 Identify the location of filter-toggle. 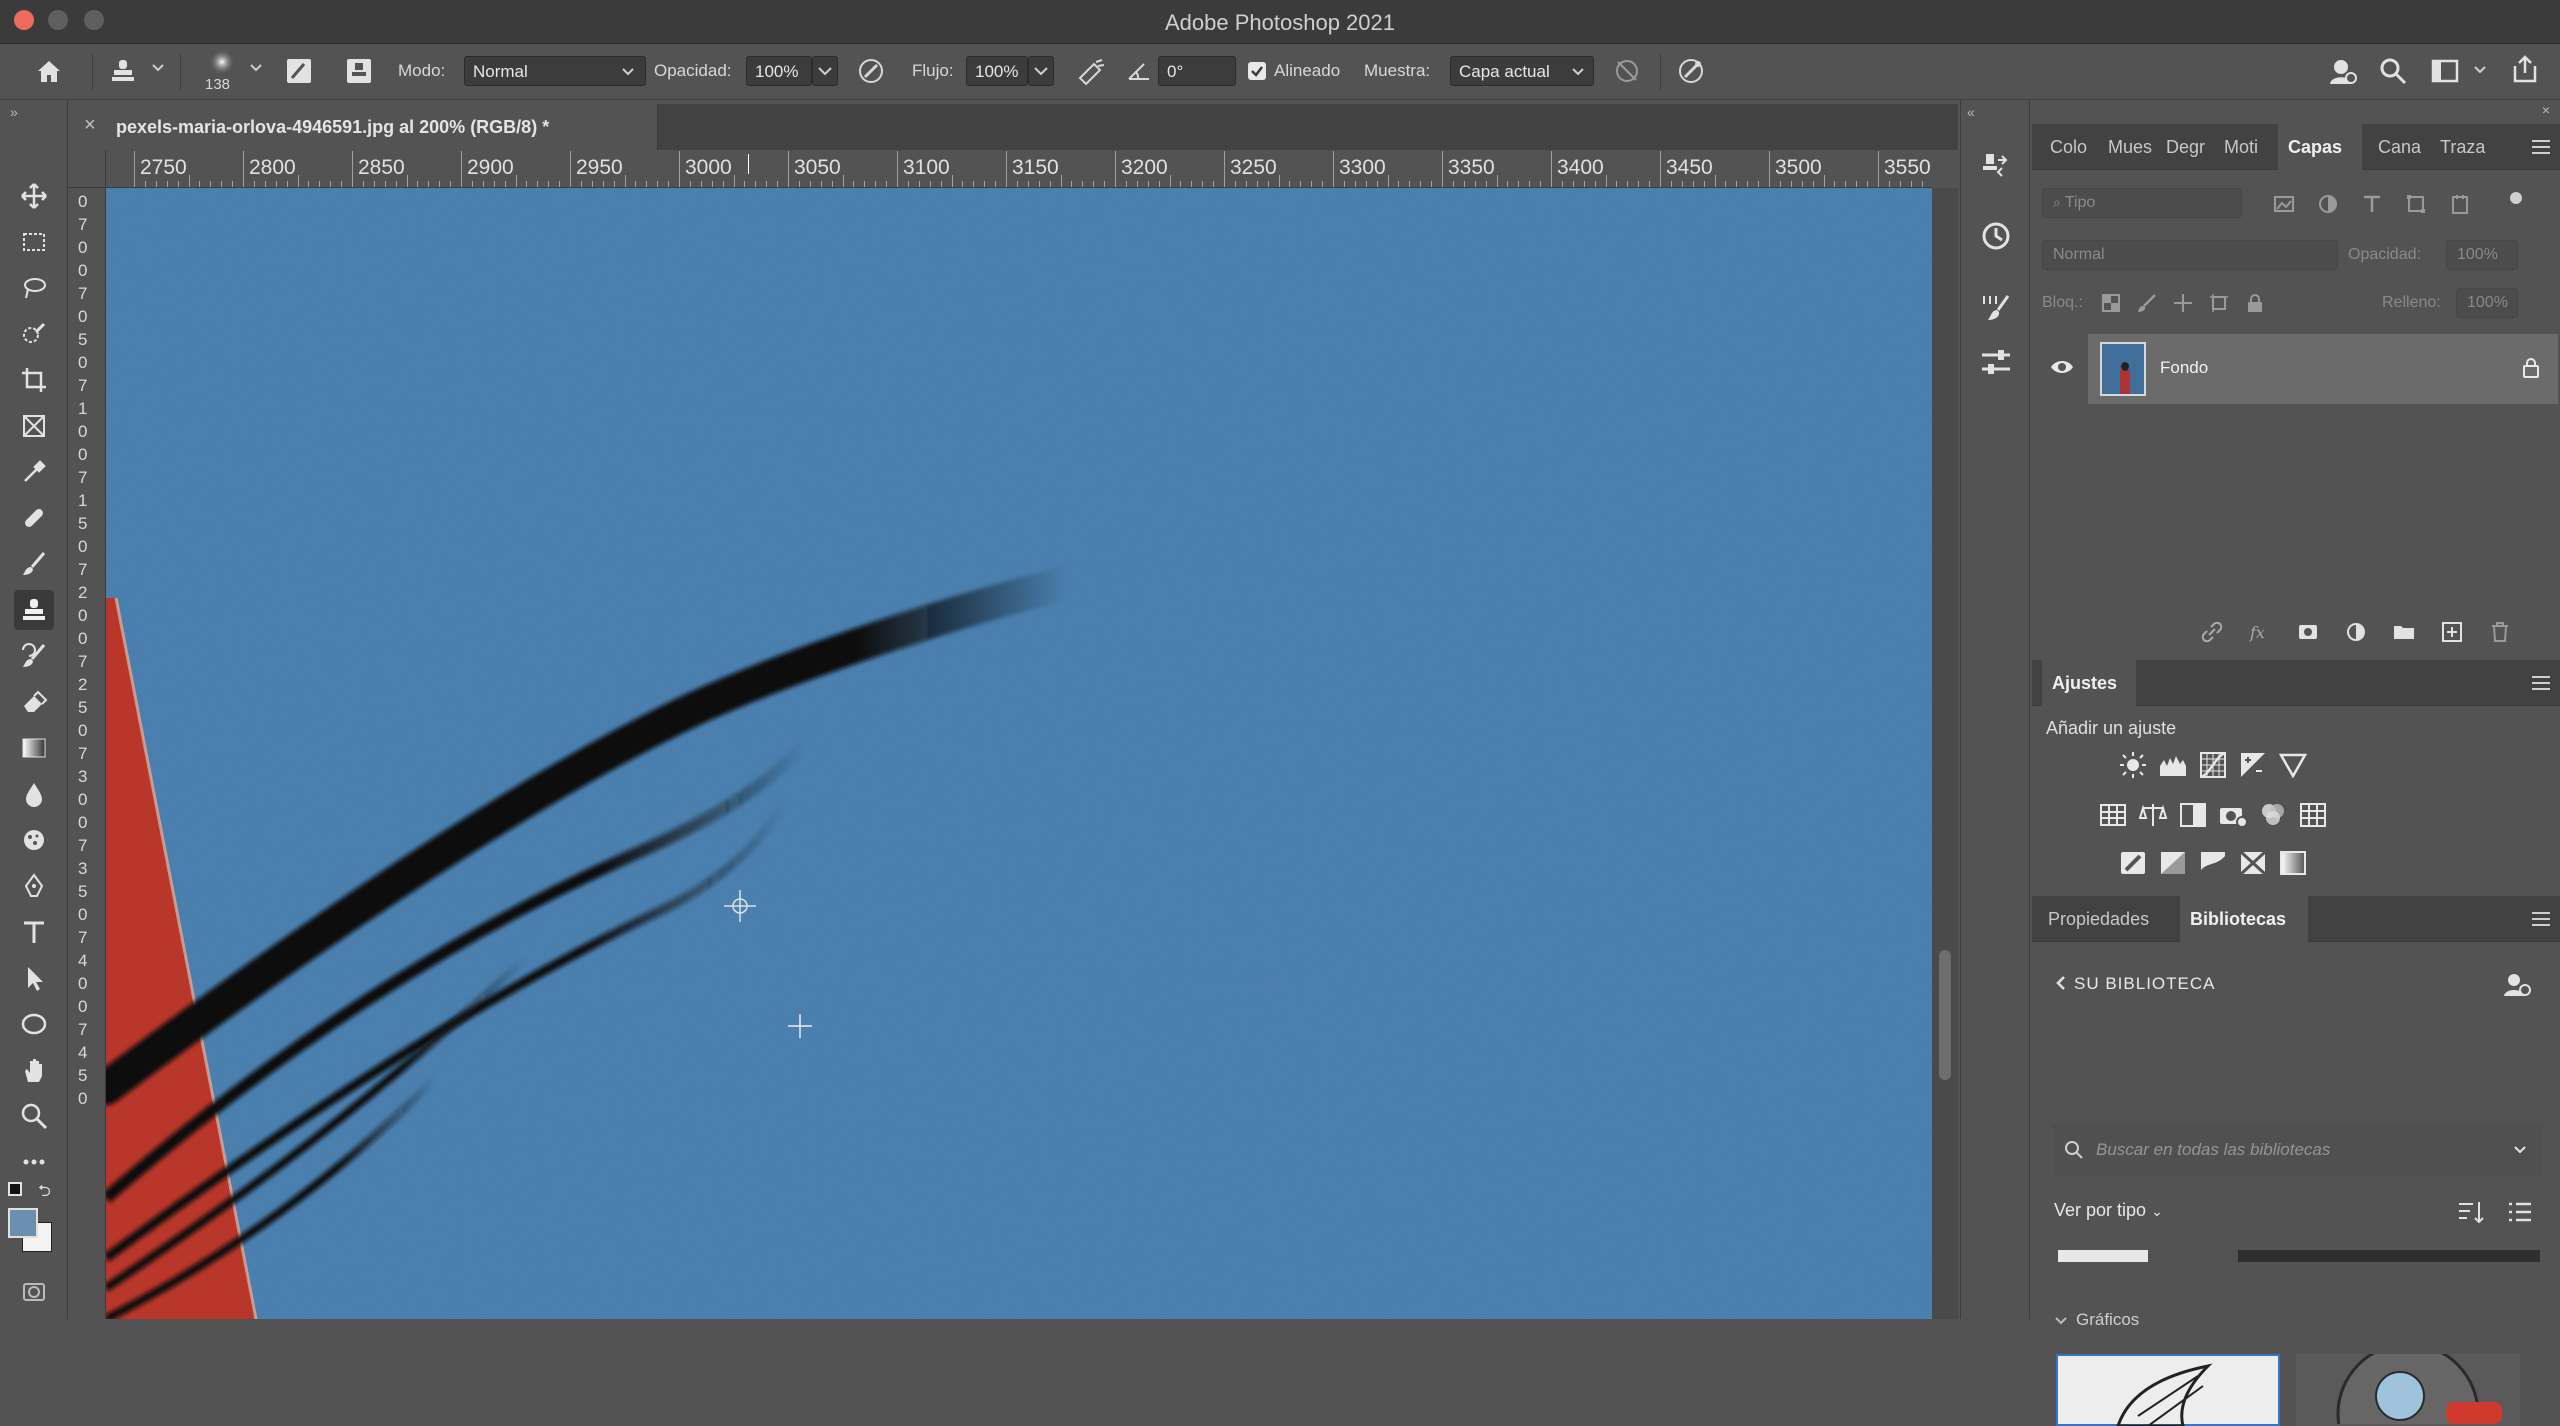
(2516, 198).